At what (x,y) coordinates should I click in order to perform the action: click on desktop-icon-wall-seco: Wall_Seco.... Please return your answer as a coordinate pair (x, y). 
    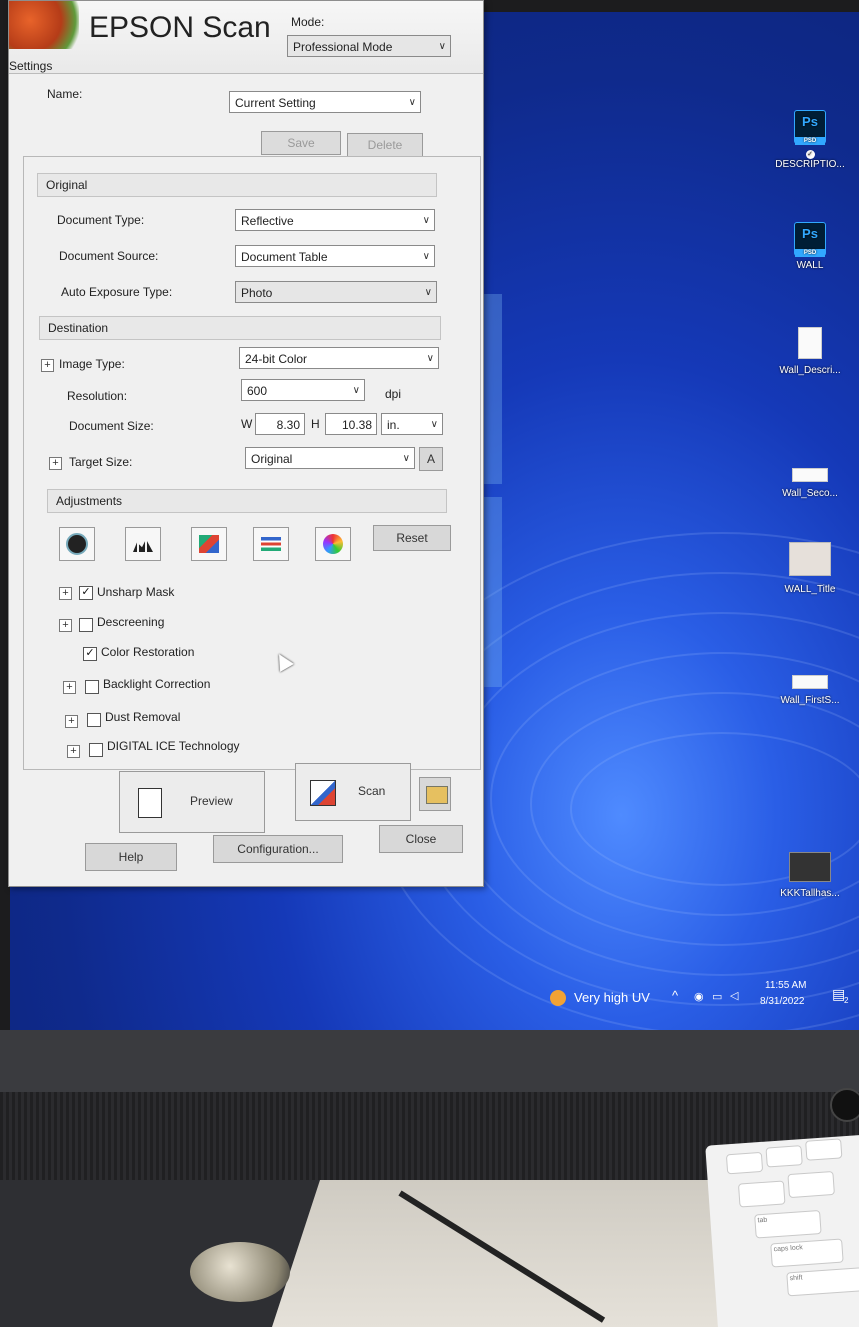
    Looking at the image, I should click on (810, 479).